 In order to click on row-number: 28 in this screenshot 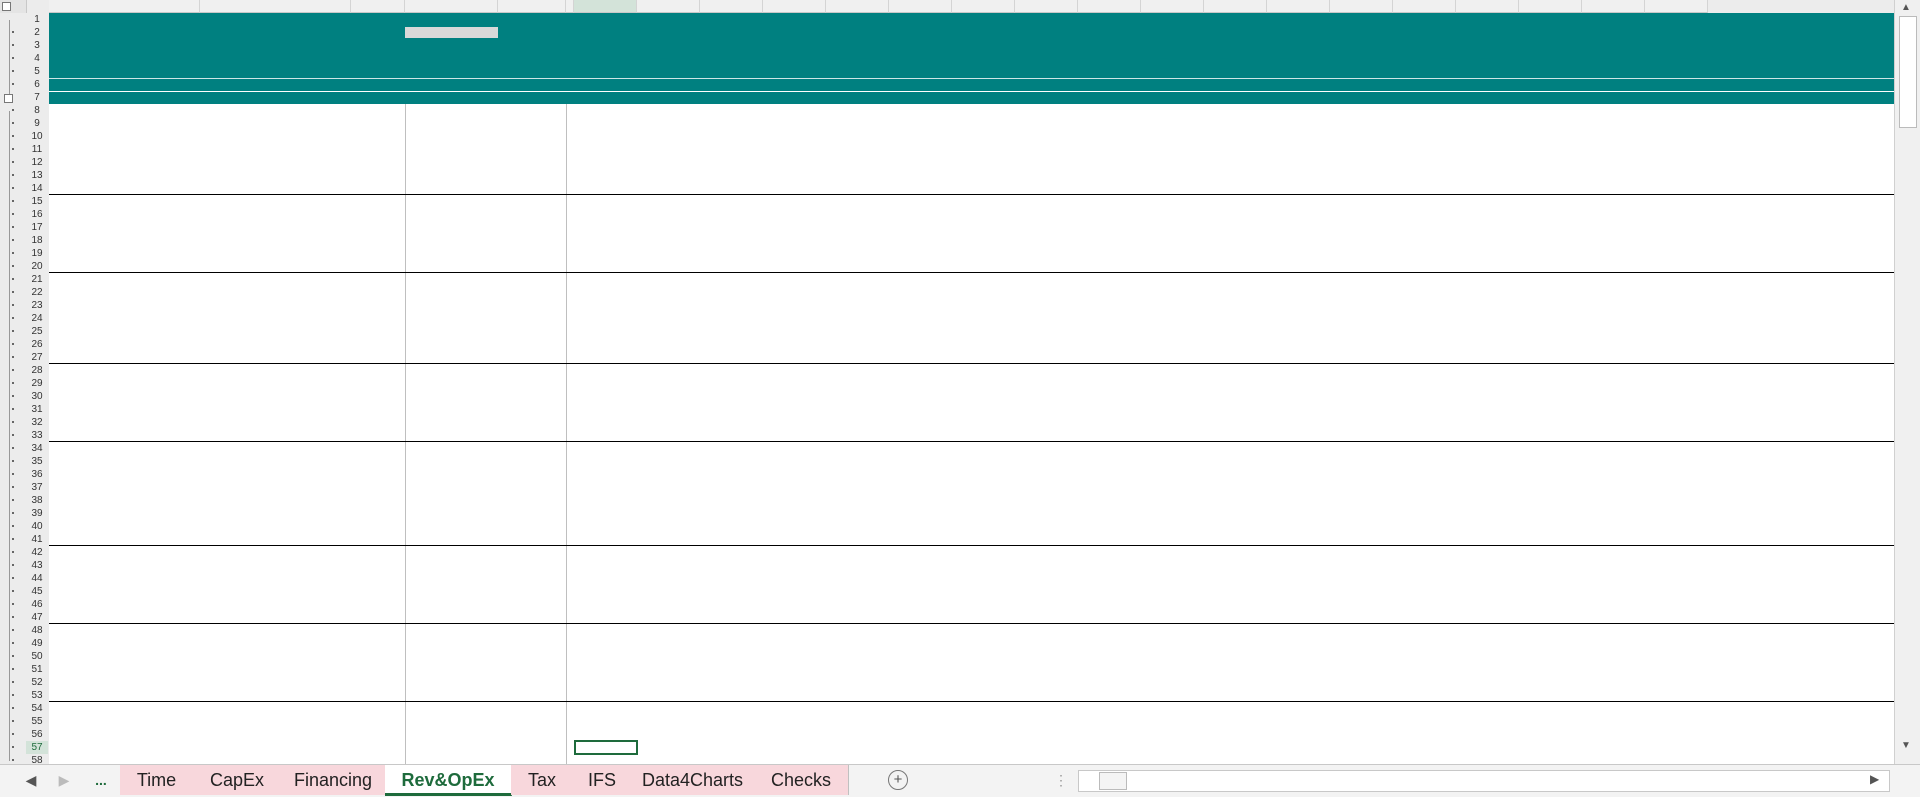, I will do `click(37, 370)`.